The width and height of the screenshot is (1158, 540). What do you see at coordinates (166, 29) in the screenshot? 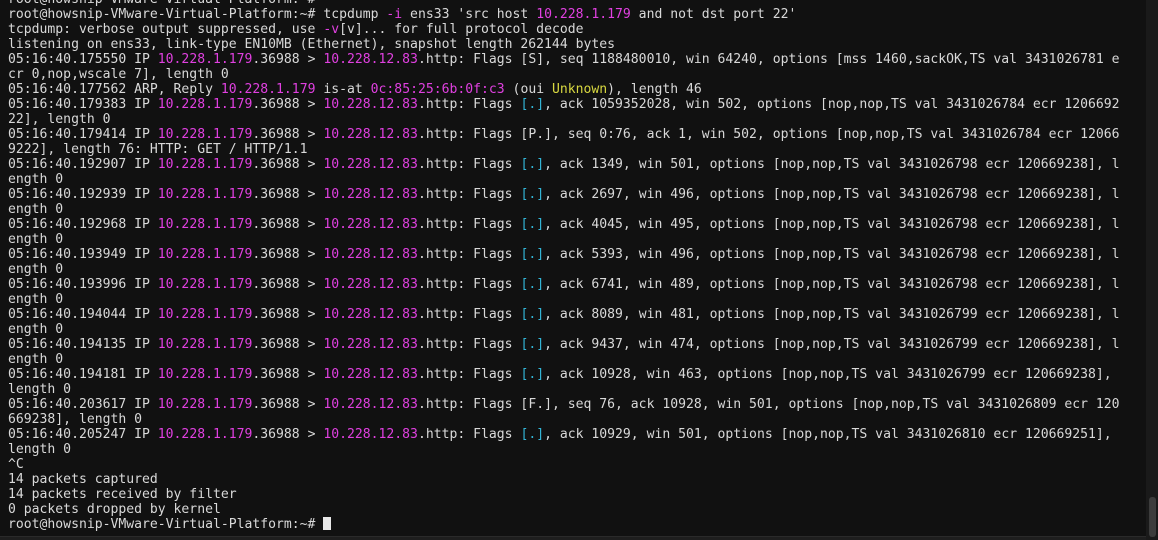
I see `output-text: tcpdump: verbose output suppressed, use` at bounding box center [166, 29].